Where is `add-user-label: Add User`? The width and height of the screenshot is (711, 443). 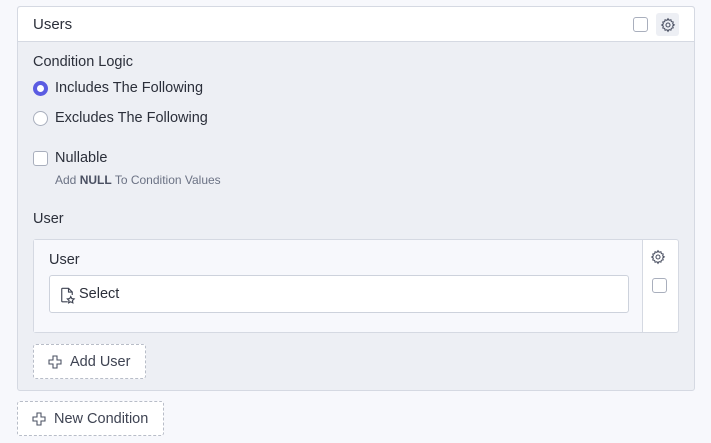
add-user-label: Add User is located at coordinates (100, 361).